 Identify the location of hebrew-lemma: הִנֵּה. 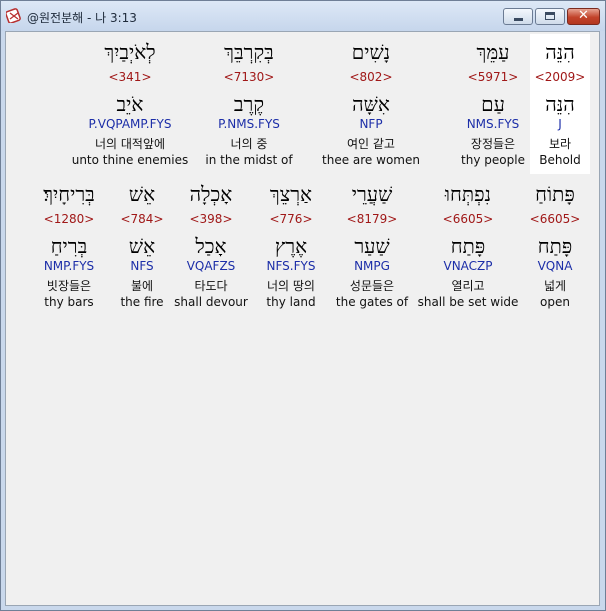
(560, 104).